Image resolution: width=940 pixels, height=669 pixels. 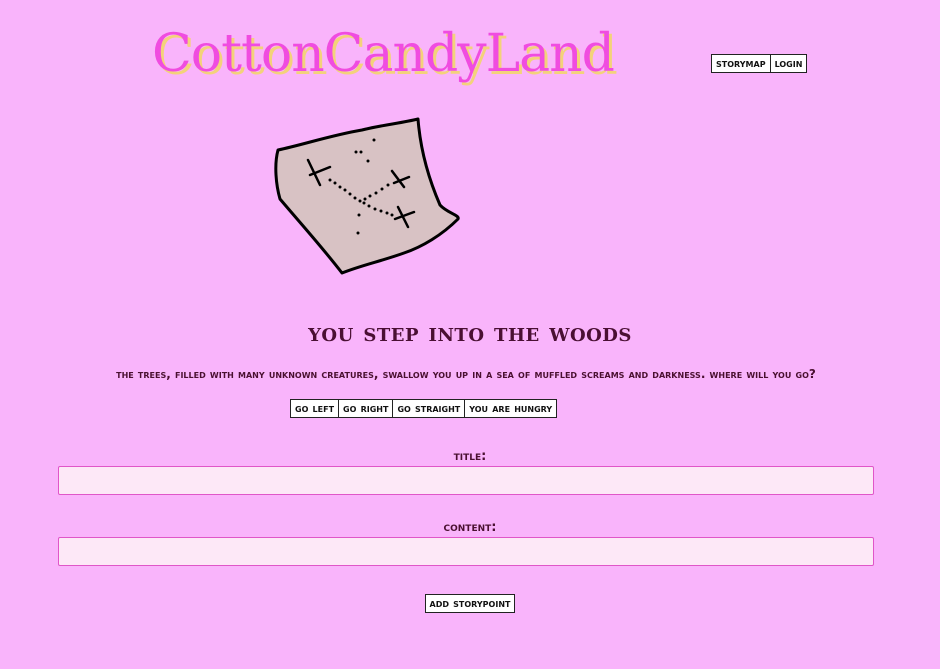 I want to click on top-nav: storymap login, so click(x=759, y=63).